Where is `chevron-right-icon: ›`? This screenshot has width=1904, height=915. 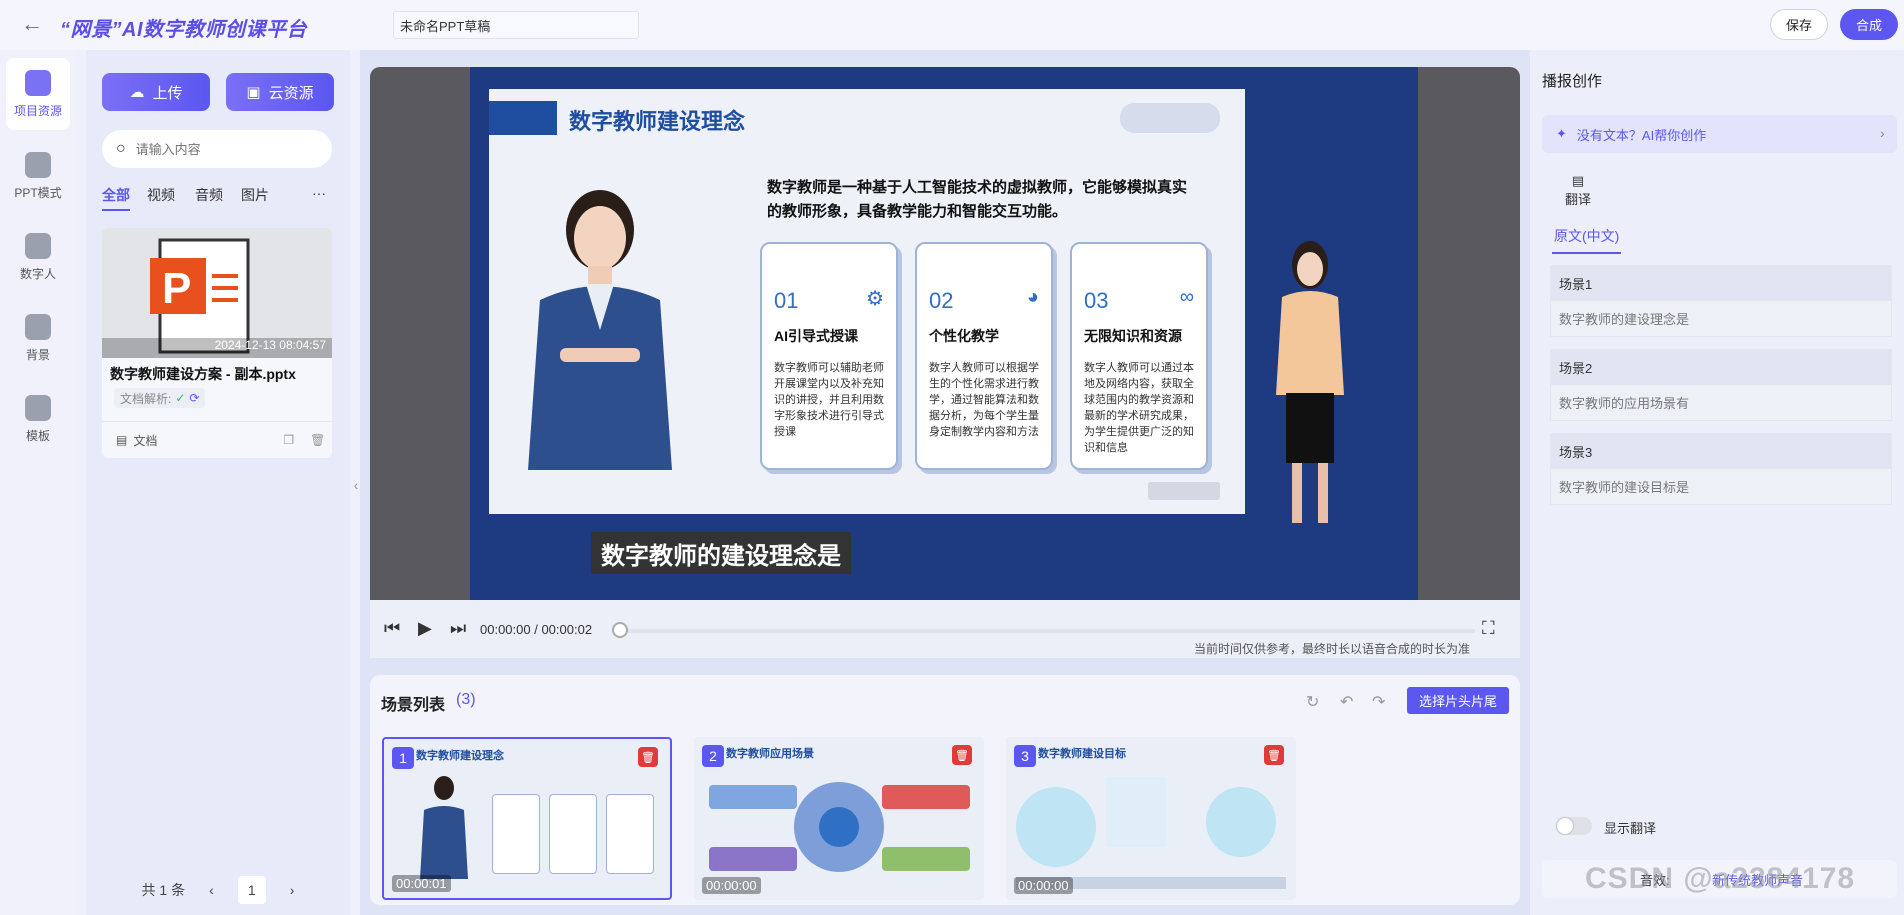 chevron-right-icon: › is located at coordinates (1882, 133).